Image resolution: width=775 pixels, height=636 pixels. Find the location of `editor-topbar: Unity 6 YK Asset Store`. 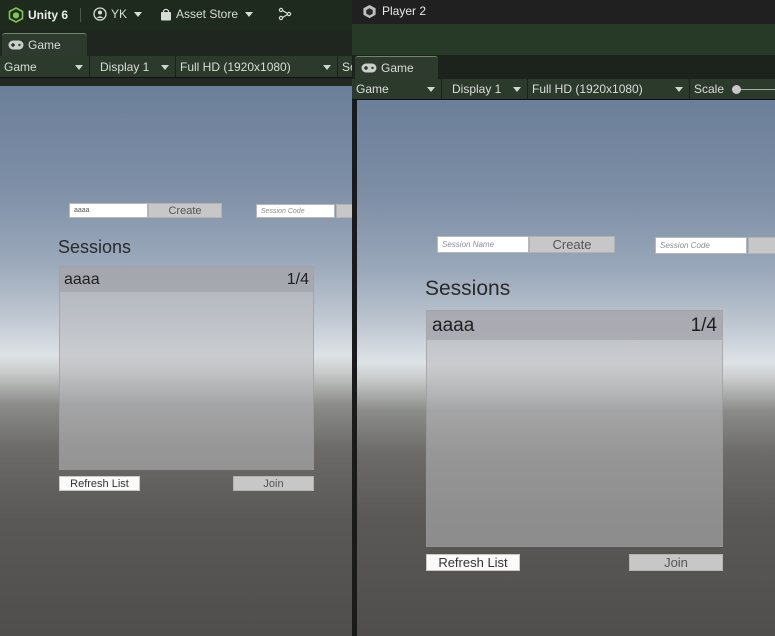

editor-topbar: Unity 6 YK Asset Store is located at coordinates (176, 15).